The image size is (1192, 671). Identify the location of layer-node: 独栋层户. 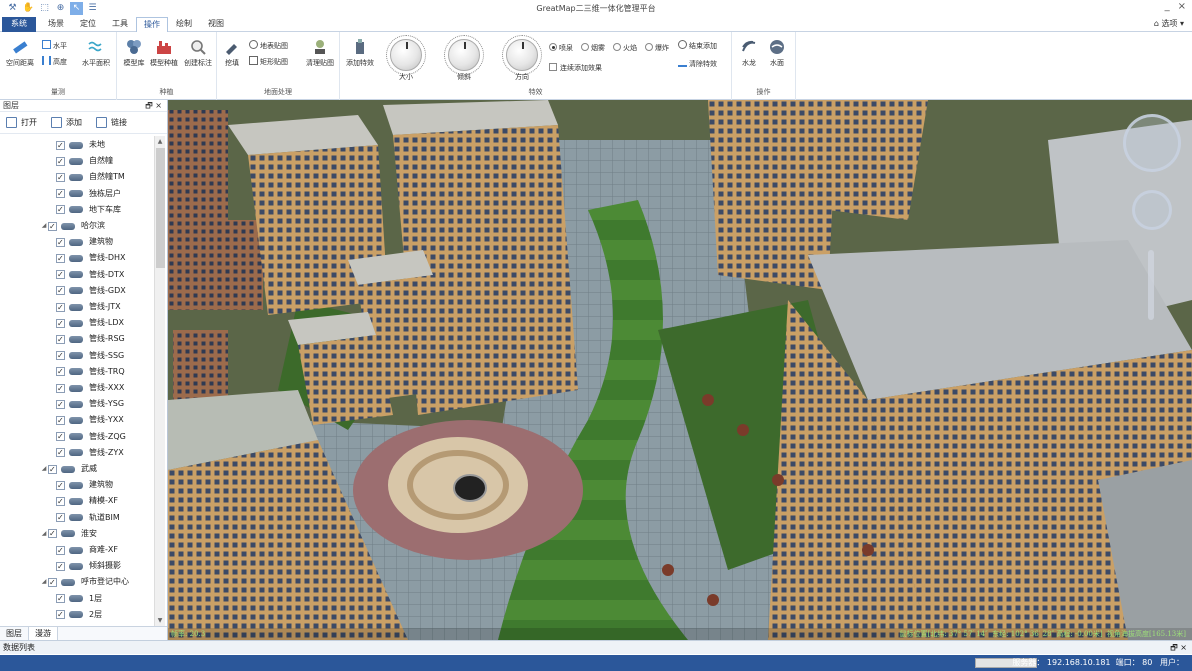
(84, 194).